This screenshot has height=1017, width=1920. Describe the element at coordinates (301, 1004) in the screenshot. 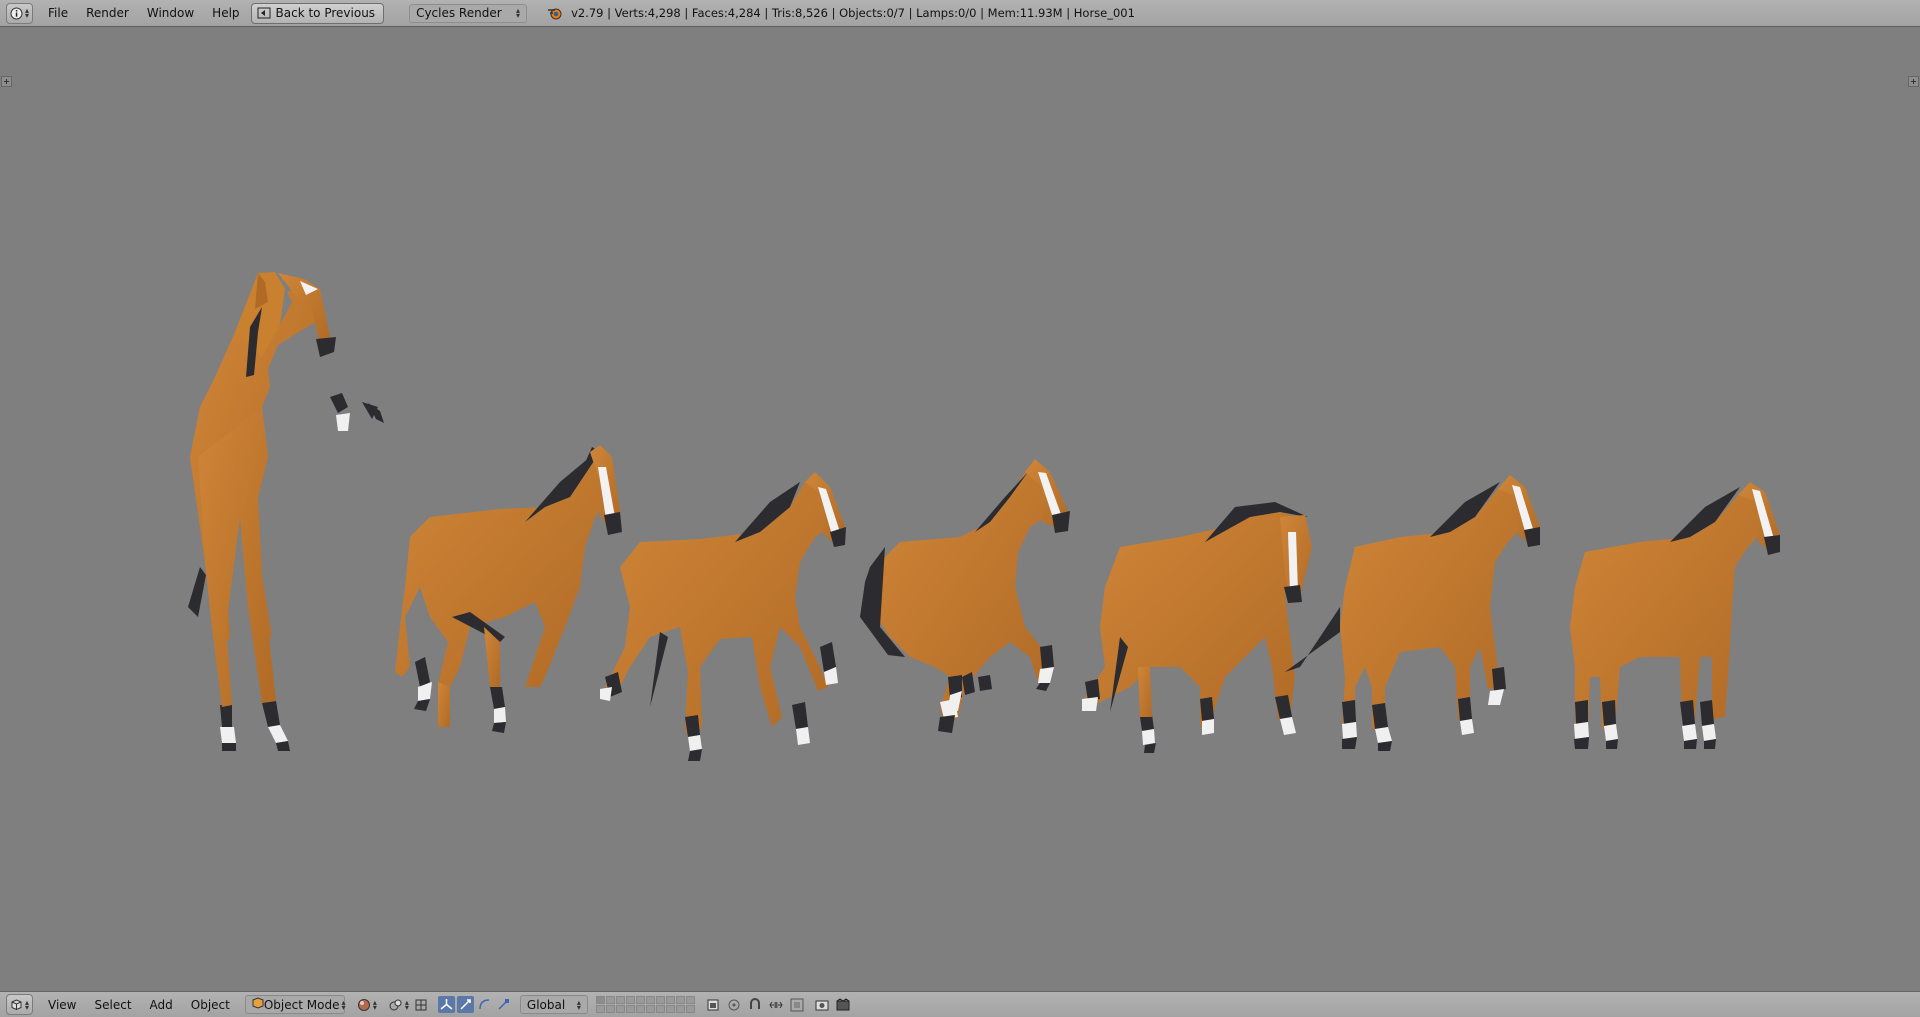

I see `interaction-mode-label: Object Mode` at that location.